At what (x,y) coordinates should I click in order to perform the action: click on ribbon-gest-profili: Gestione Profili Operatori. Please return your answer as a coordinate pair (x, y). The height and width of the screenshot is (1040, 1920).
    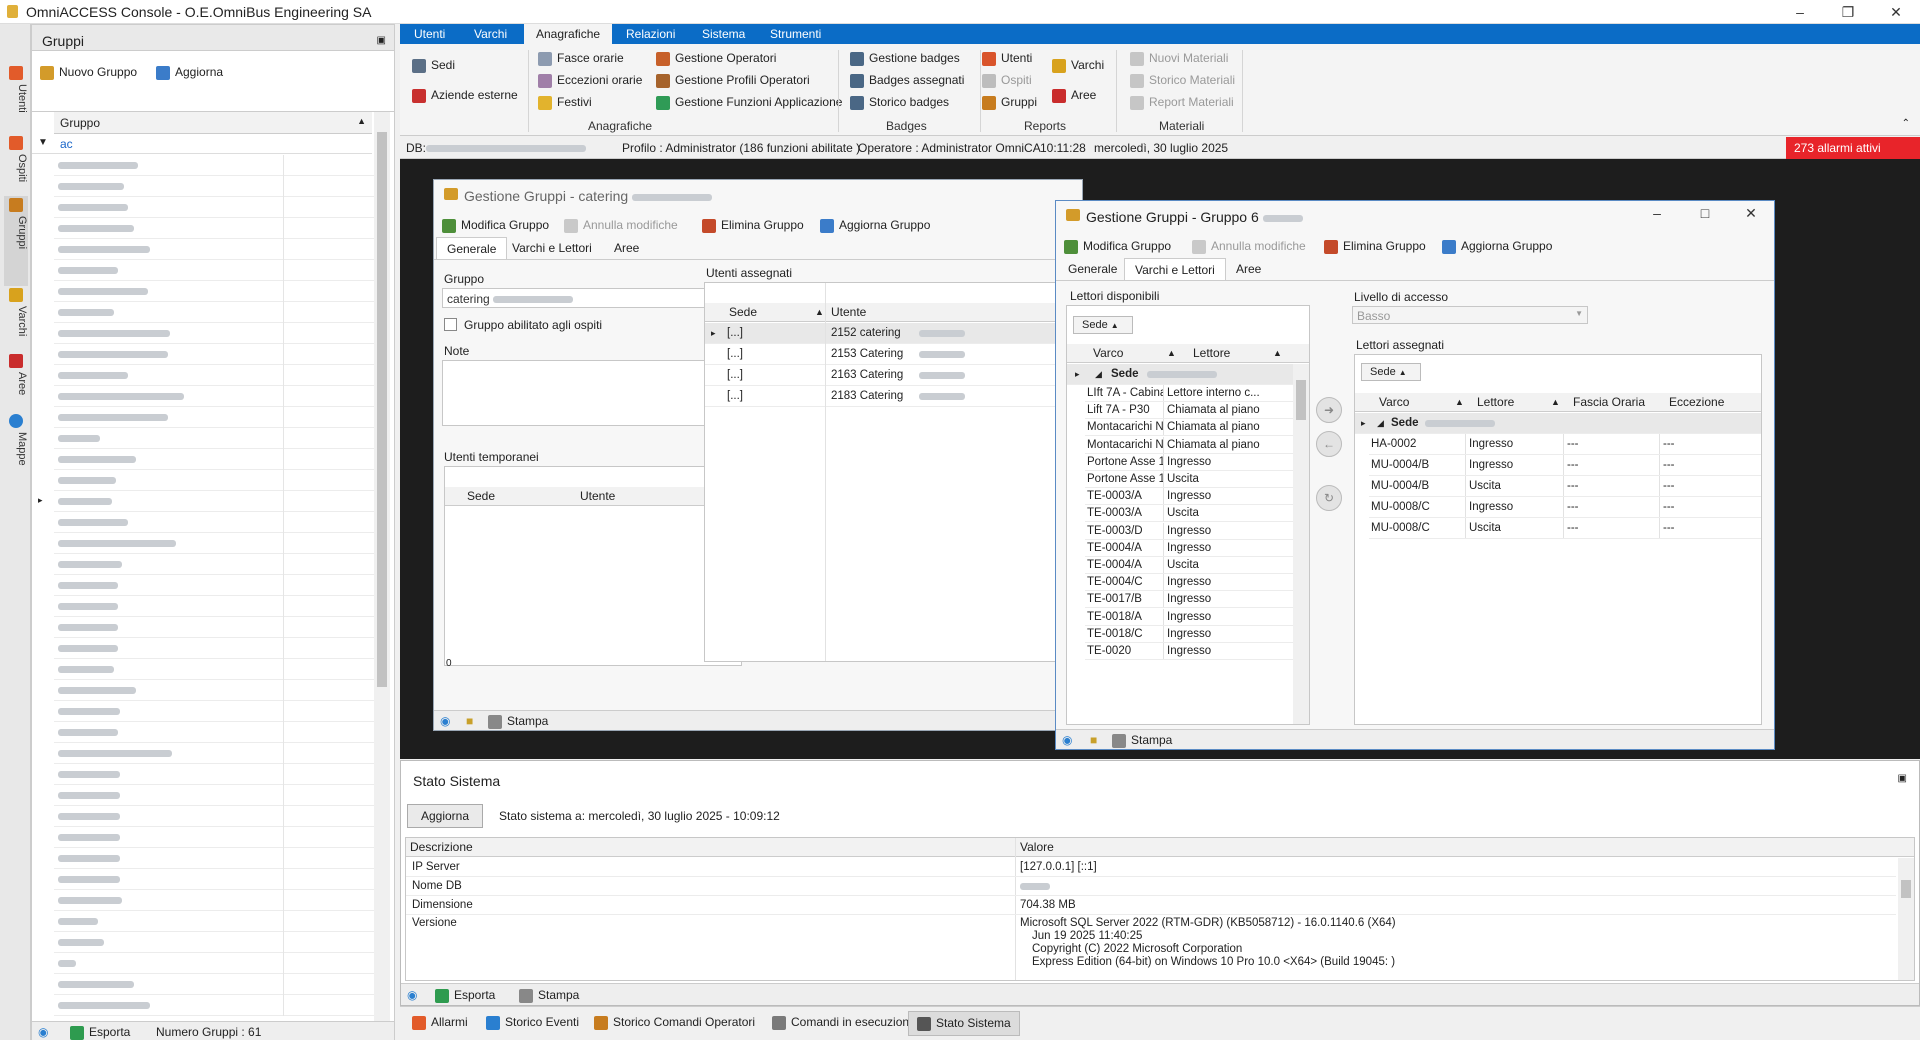
    Looking at the image, I should click on (733, 80).